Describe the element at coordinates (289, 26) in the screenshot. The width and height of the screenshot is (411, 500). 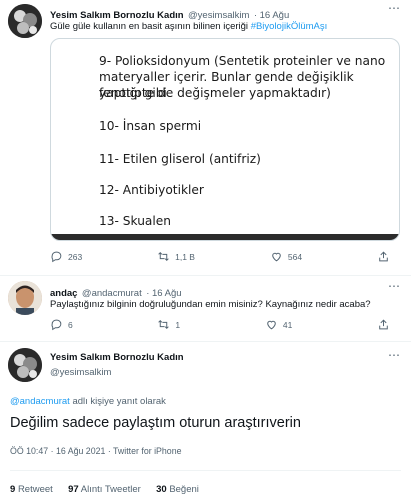
I see `hashtag-link: #BiyolojikÖlümAşı` at that location.